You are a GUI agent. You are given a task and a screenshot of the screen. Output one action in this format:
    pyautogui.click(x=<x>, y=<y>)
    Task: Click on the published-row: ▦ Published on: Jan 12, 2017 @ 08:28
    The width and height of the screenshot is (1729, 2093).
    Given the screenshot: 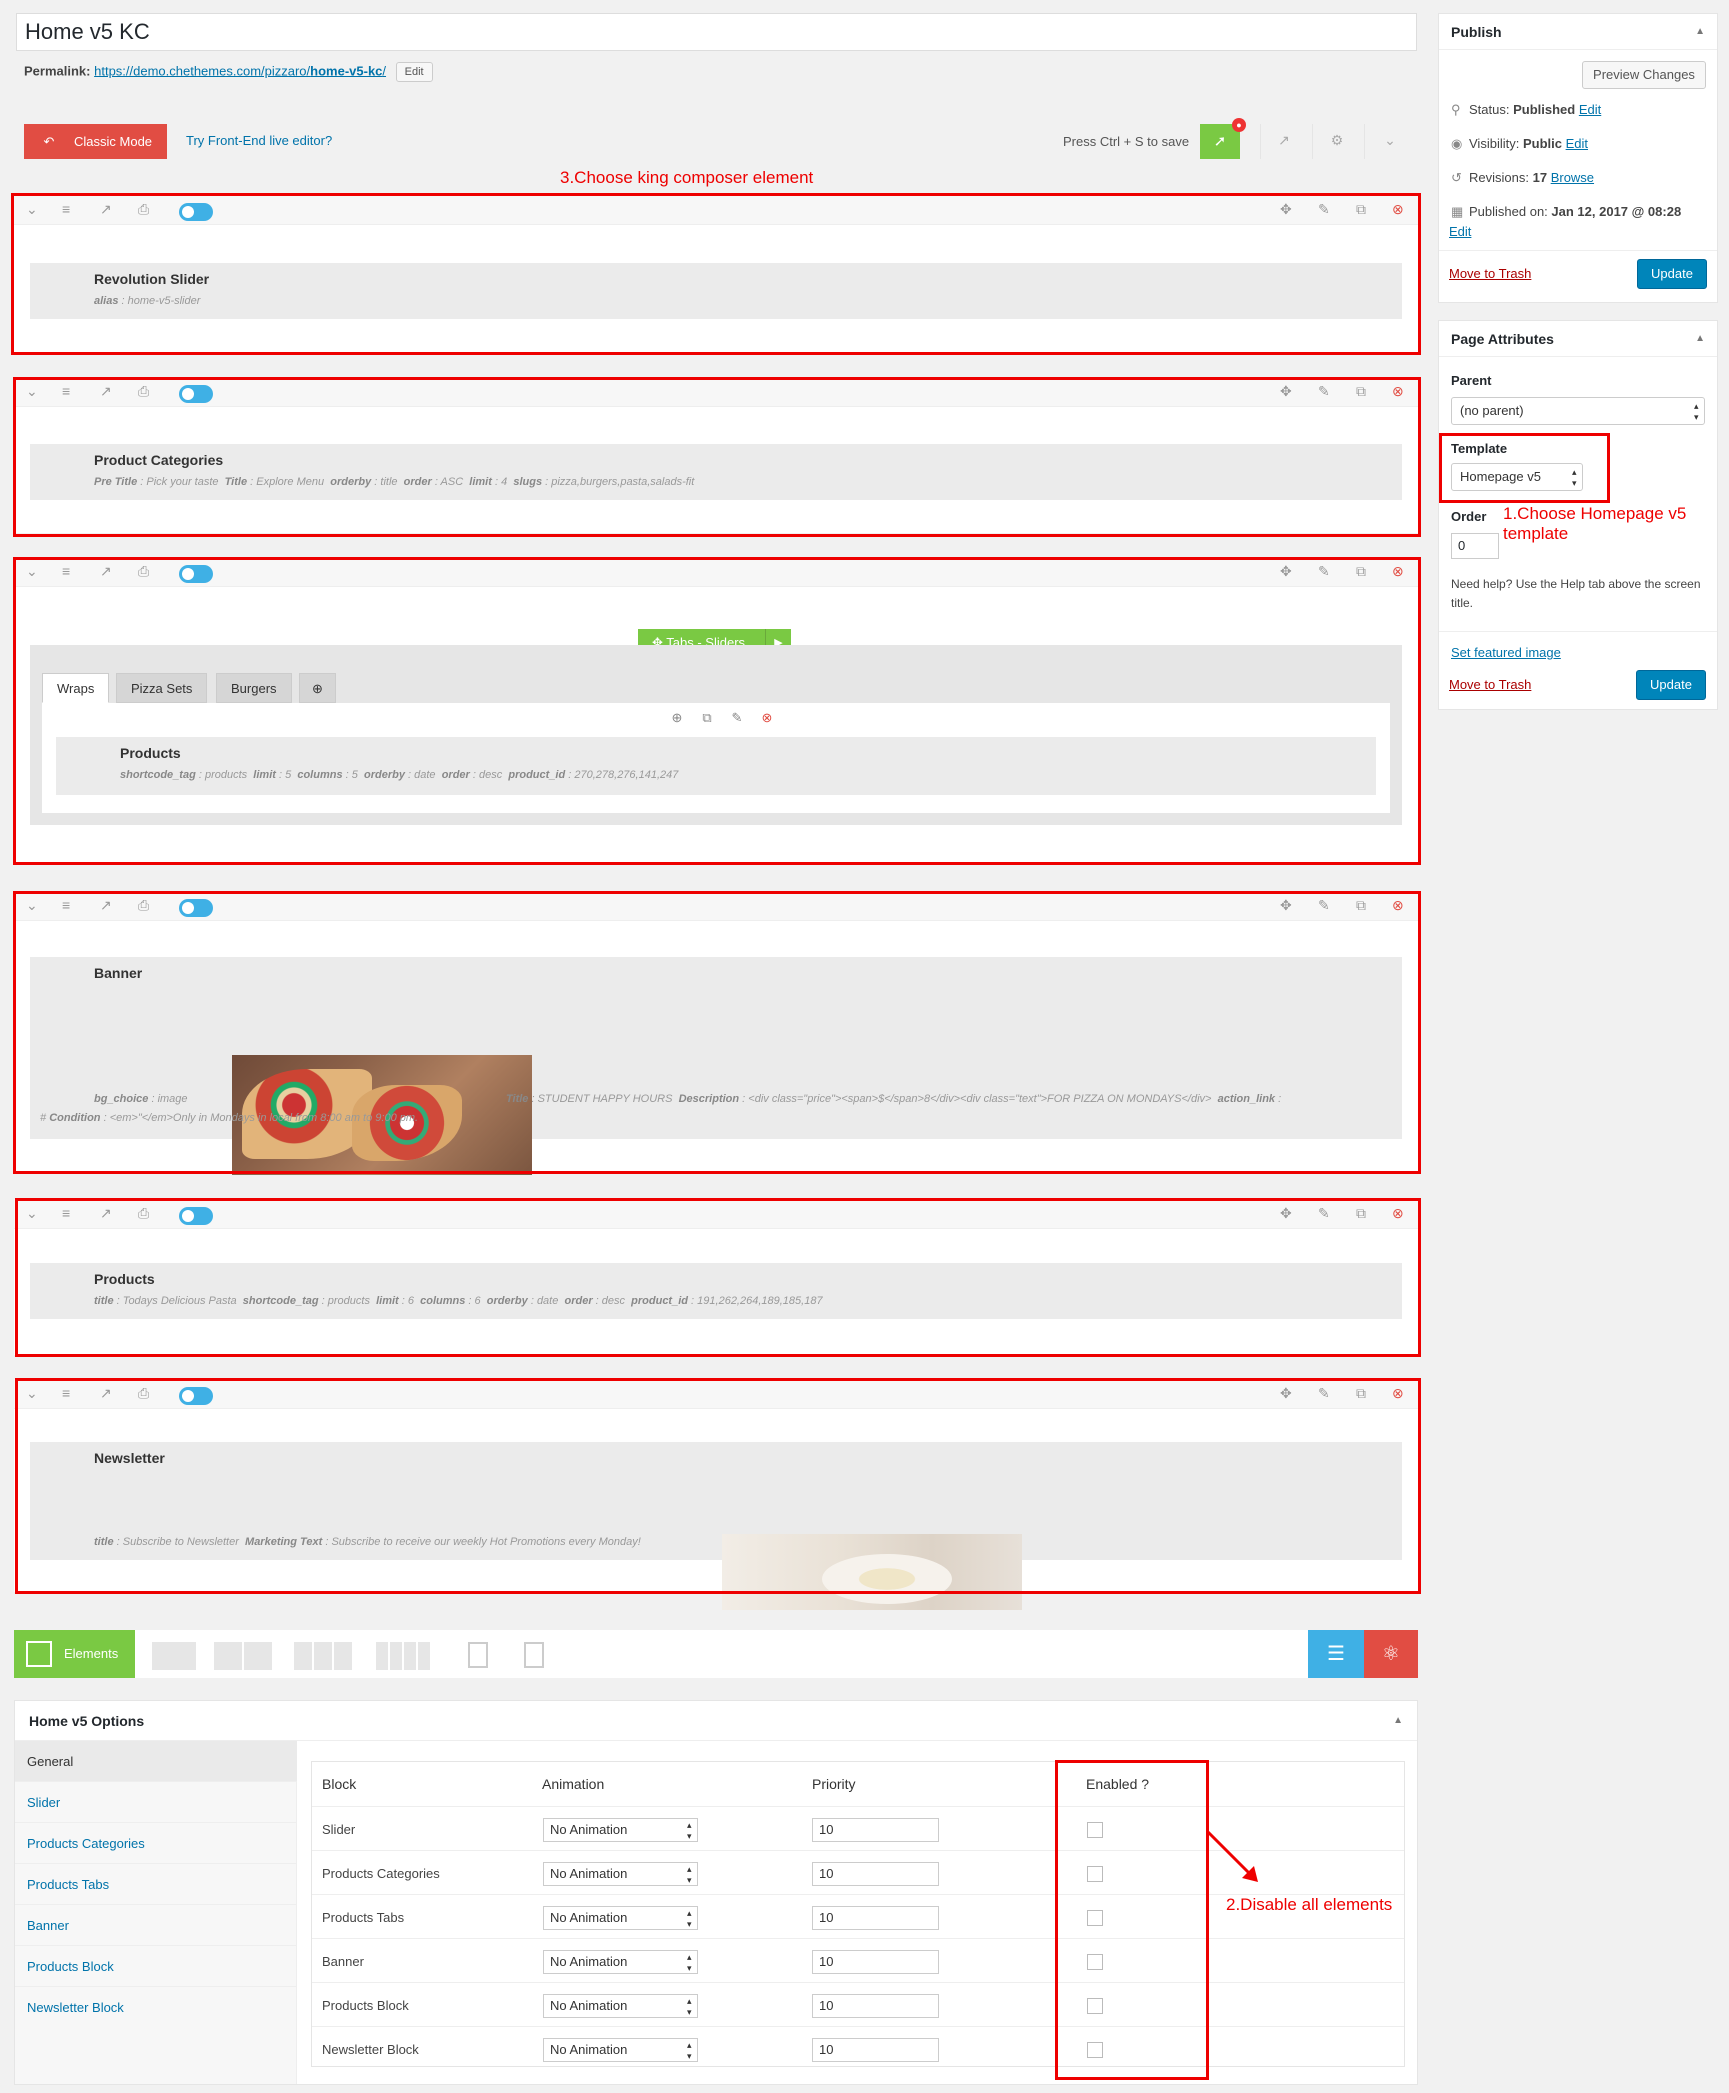 What is the action you would take?
    pyautogui.click(x=1566, y=211)
    